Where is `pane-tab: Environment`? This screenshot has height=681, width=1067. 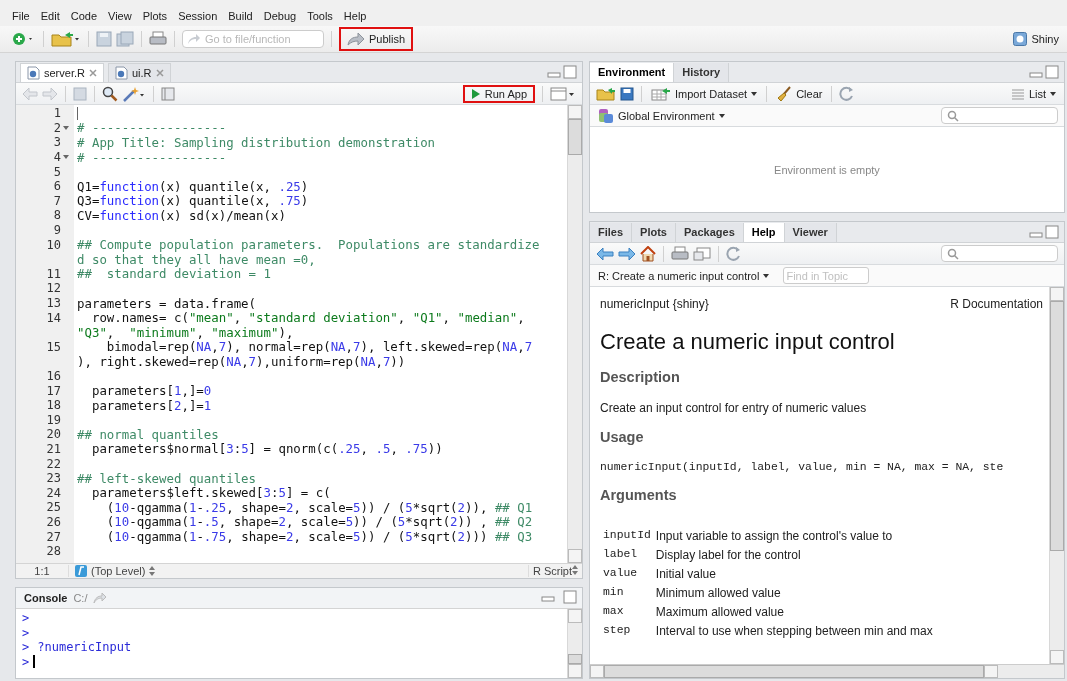 pane-tab: Environment is located at coordinates (632, 72).